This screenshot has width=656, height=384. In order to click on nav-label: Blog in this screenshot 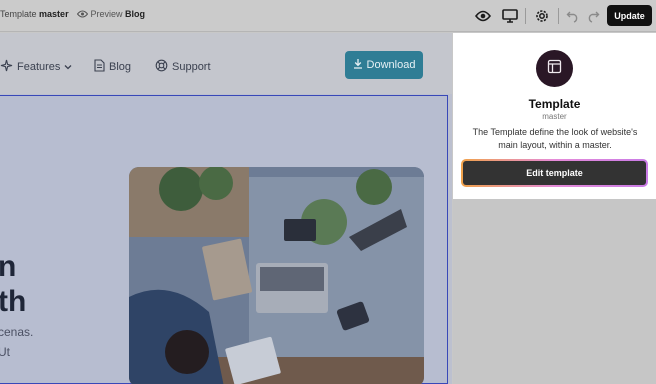, I will do `click(120, 67)`.